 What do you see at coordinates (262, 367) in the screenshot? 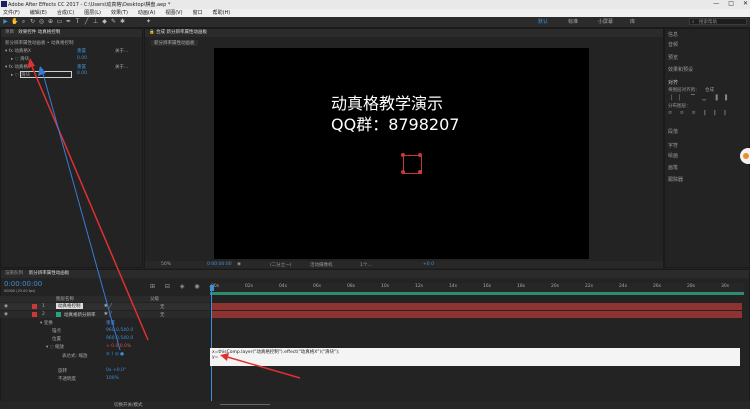
I see `red-arrow-expression` at bounding box center [262, 367].